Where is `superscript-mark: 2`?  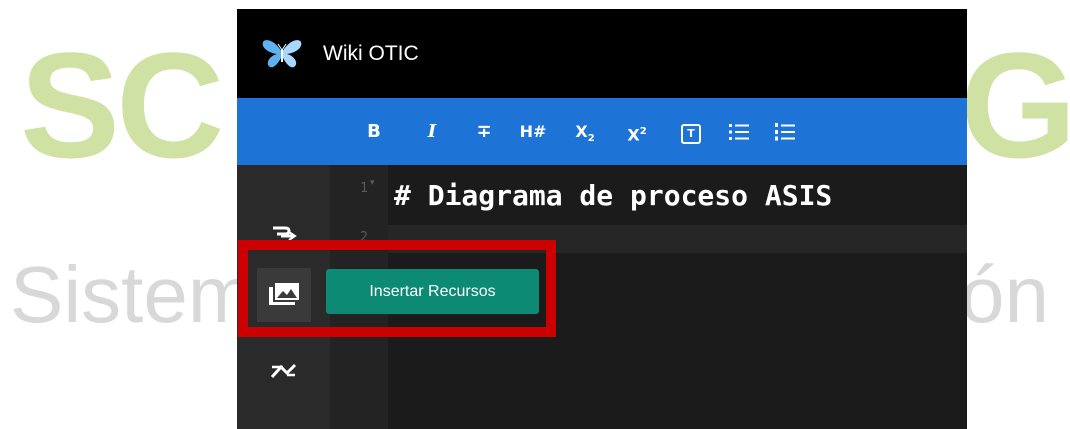 superscript-mark: 2 is located at coordinates (643, 131).